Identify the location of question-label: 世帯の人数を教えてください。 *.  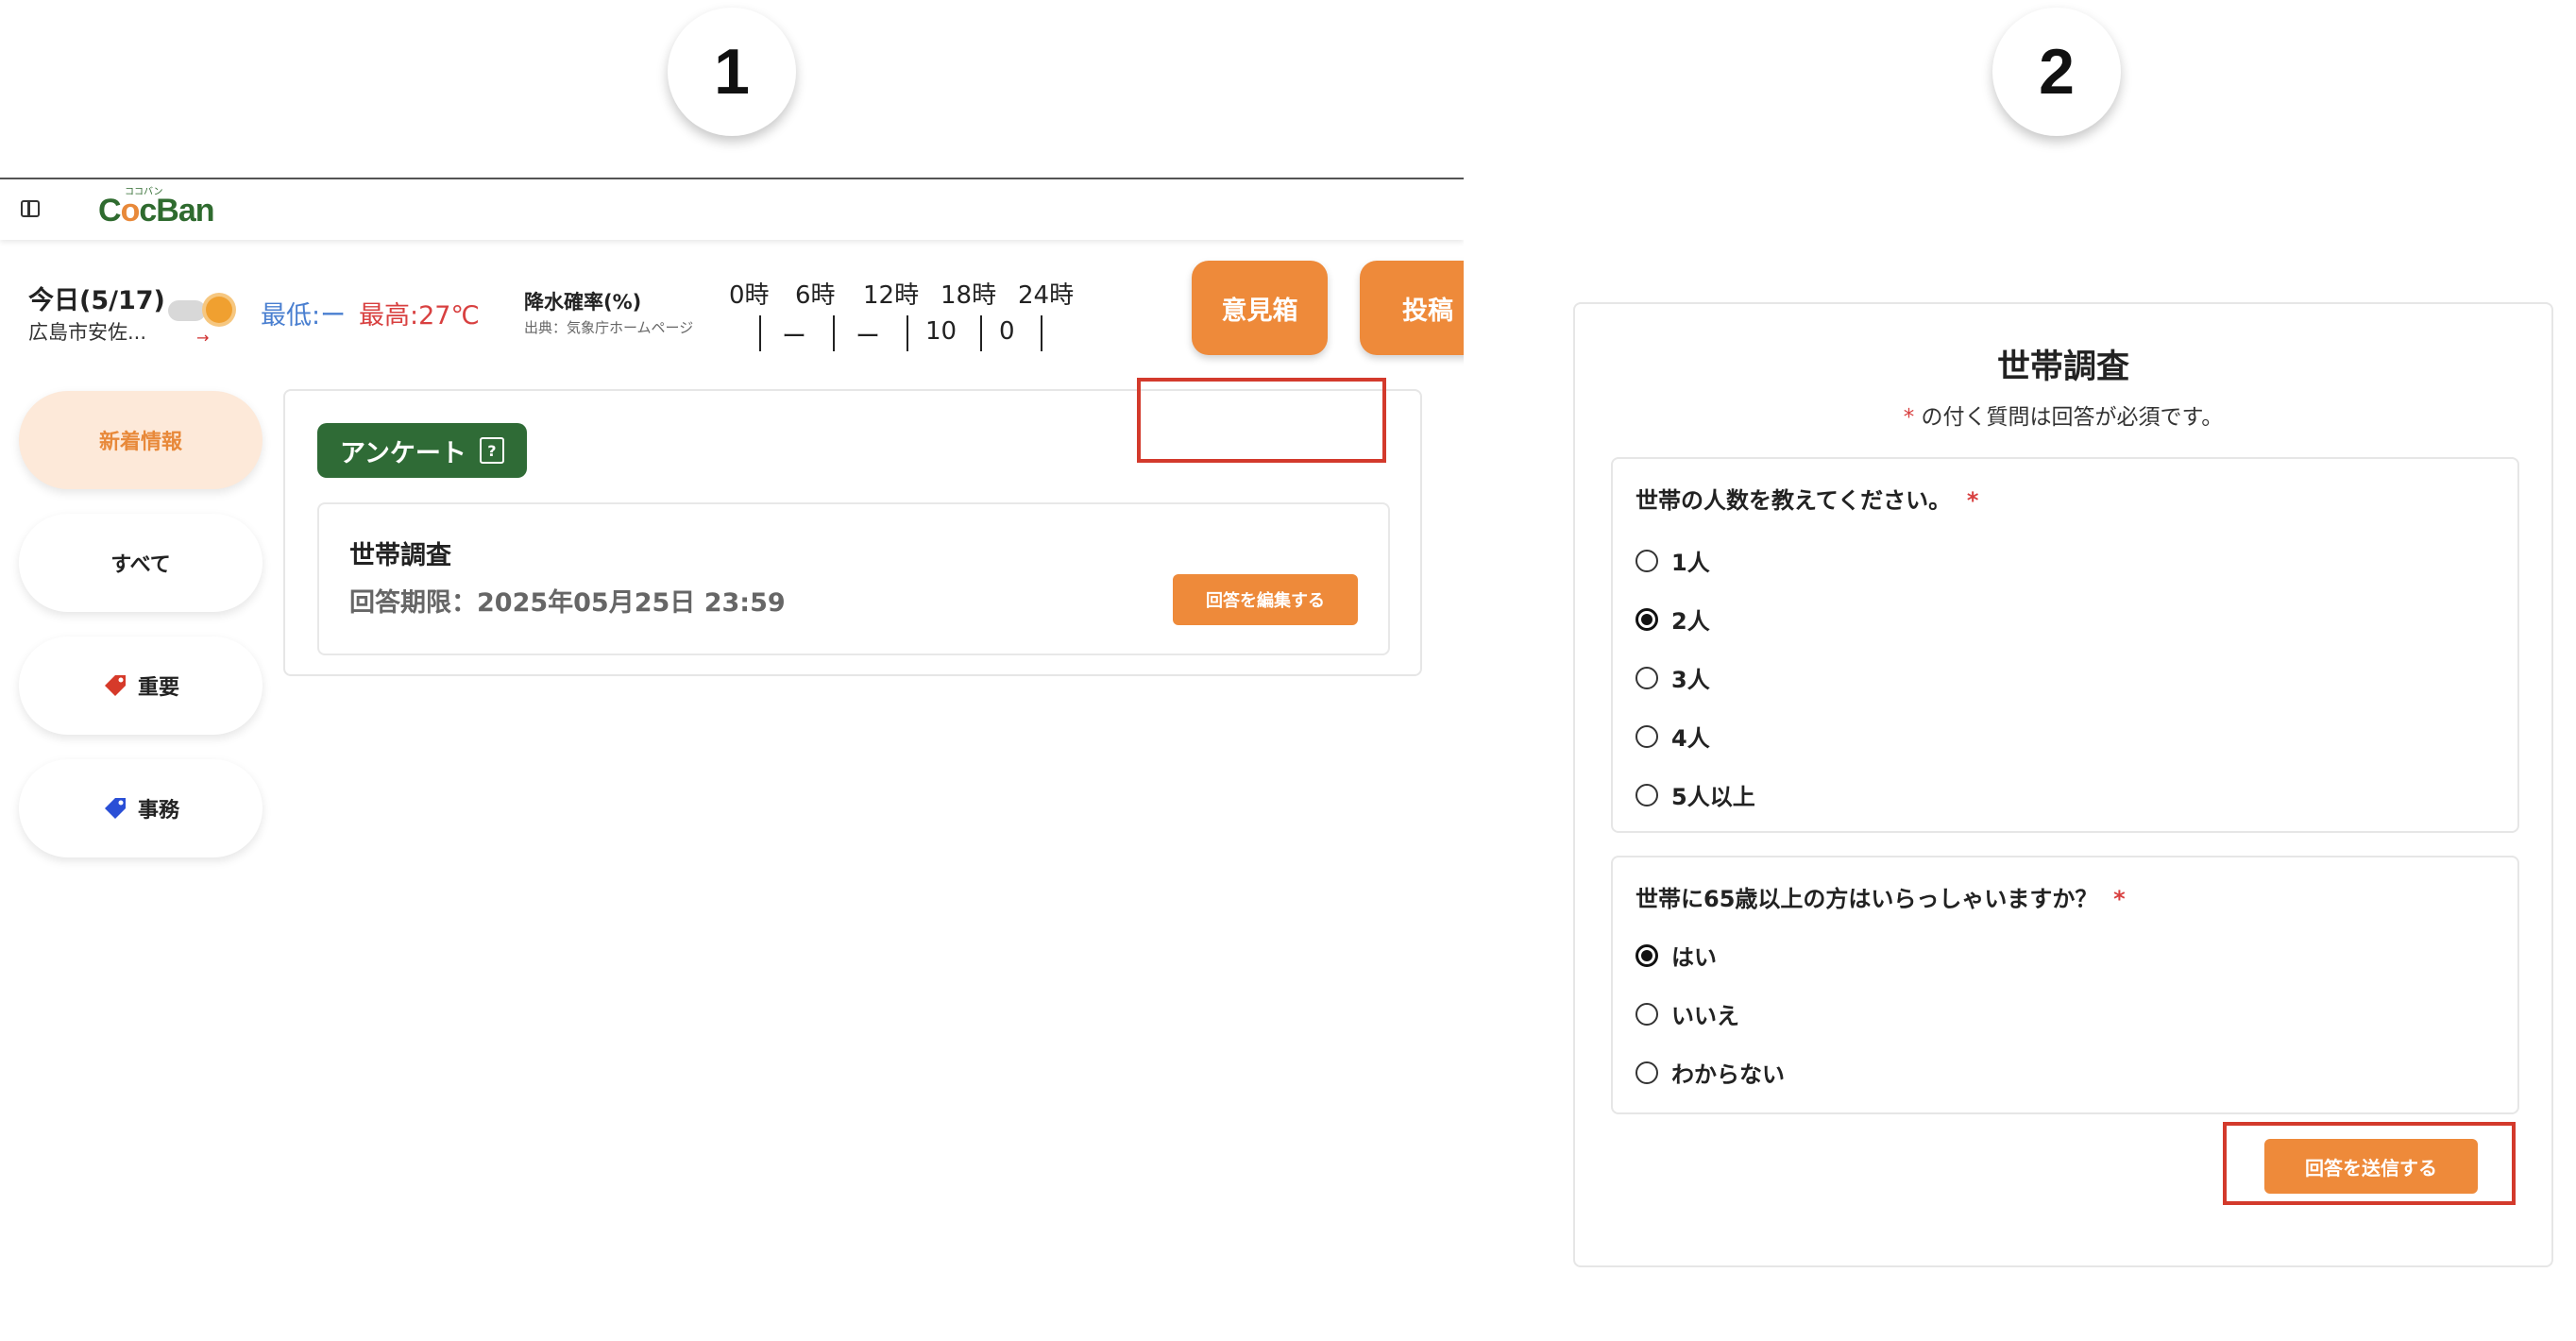
(1806, 499).